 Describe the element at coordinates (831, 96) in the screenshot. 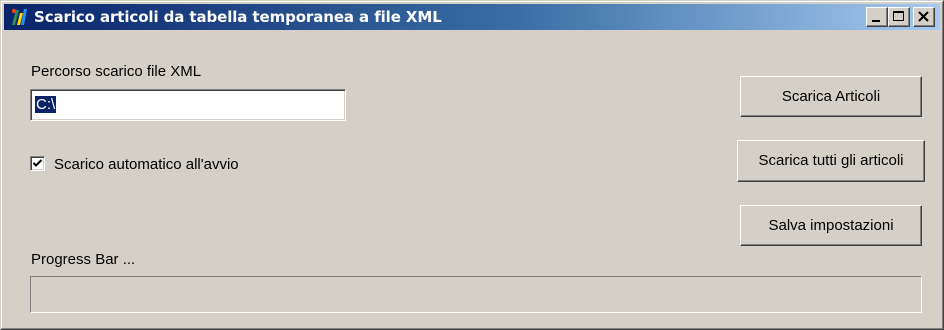

I see `download-articles-button: Scarica Articoli` at that location.